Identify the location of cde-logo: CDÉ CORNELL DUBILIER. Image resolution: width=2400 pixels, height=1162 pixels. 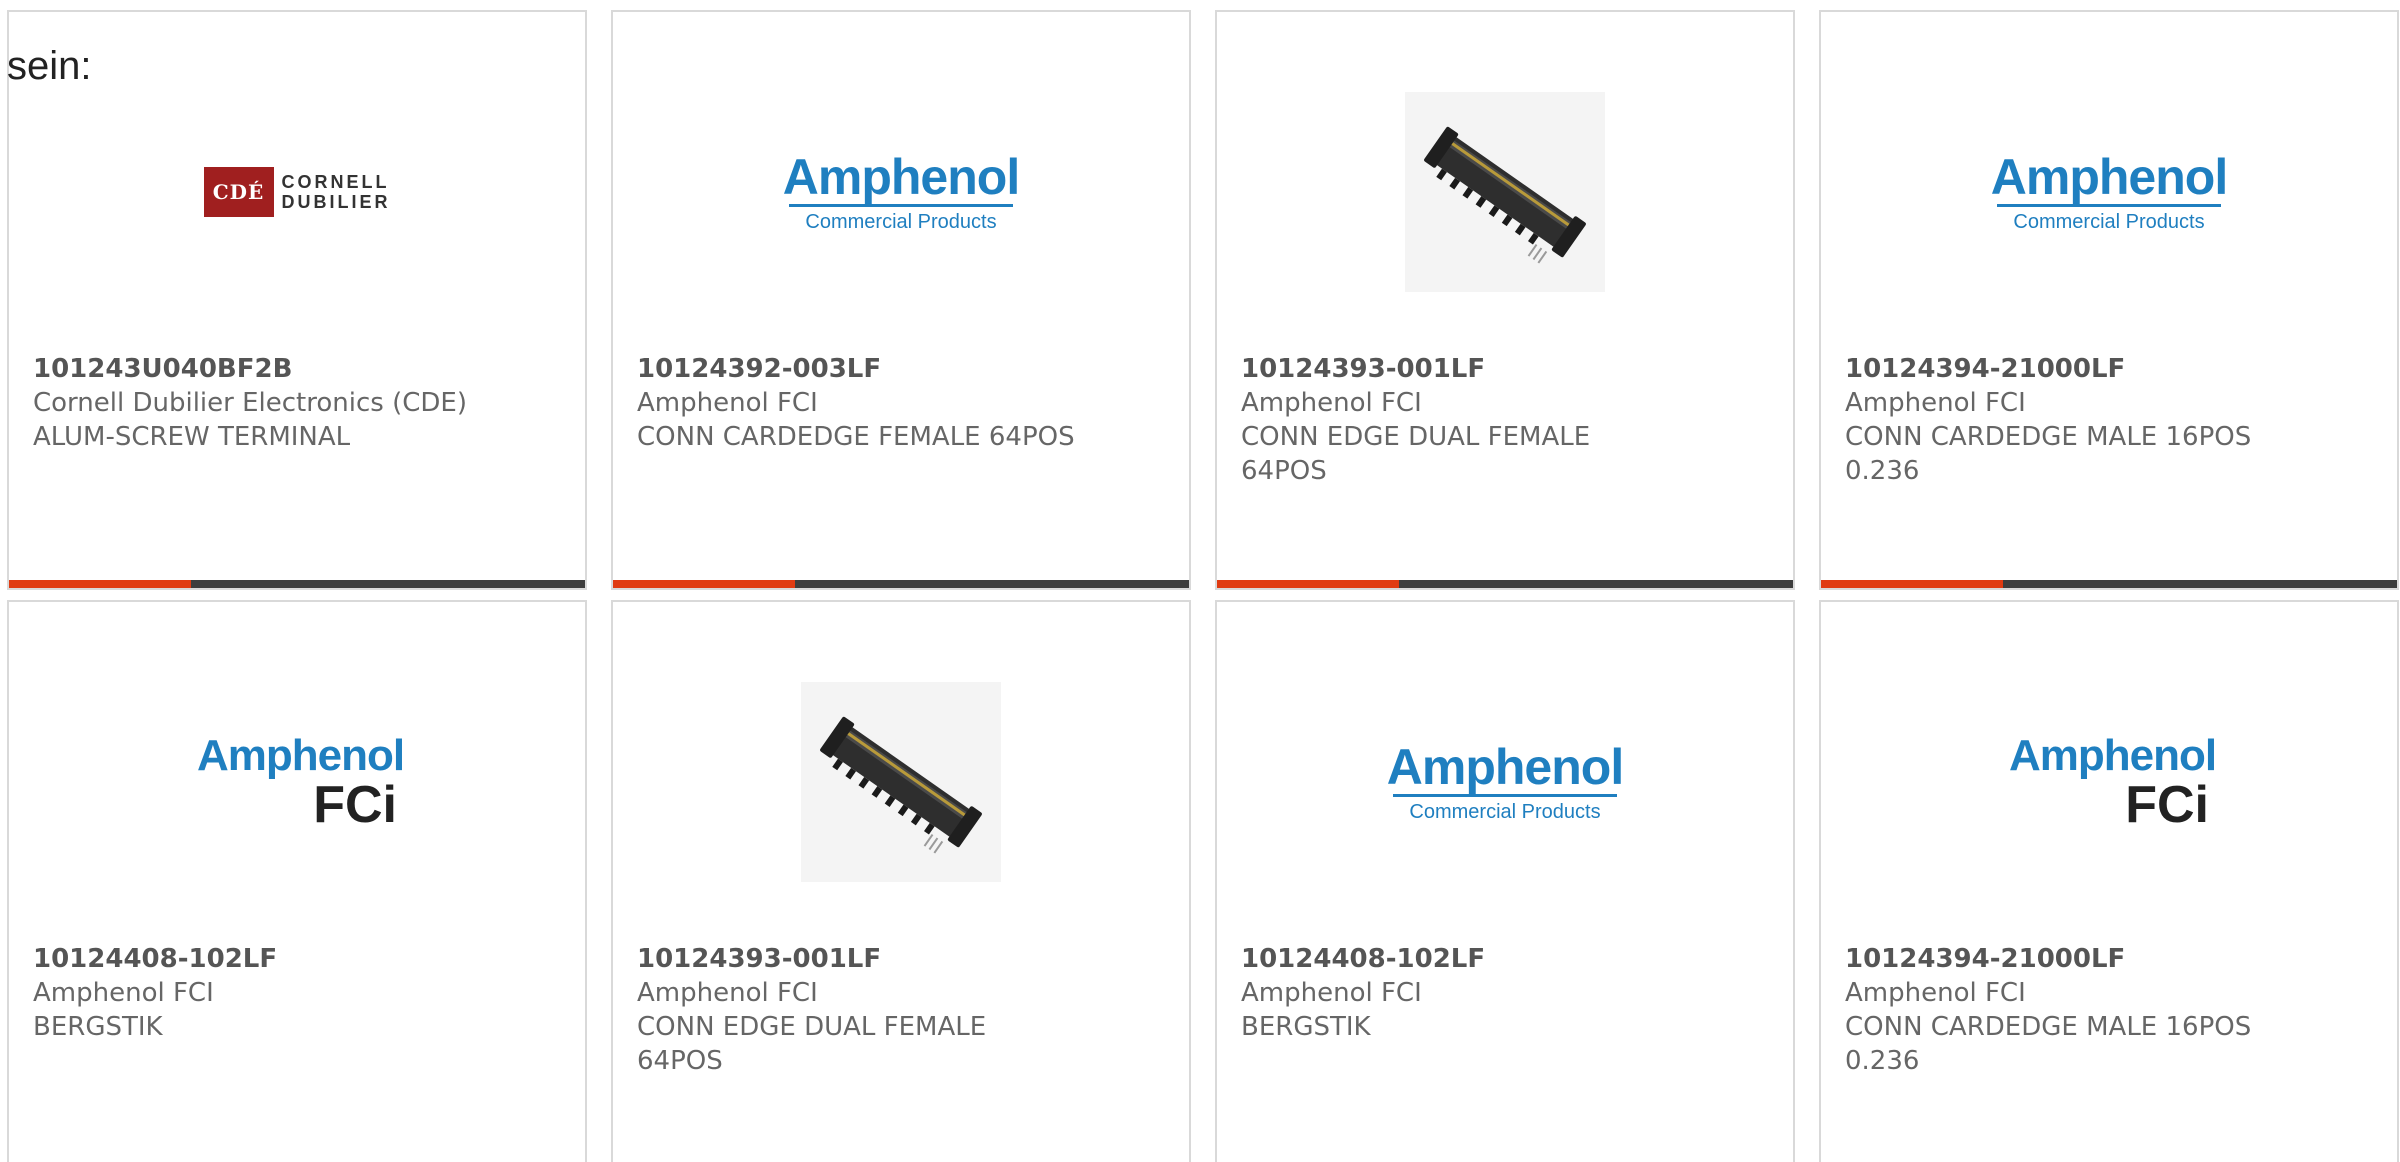
(297, 192).